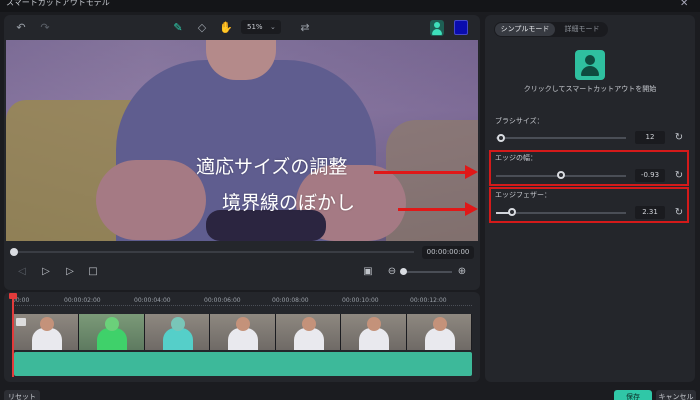 The height and width of the screenshot is (400, 700). I want to click on scrub-track, so click(214, 252).